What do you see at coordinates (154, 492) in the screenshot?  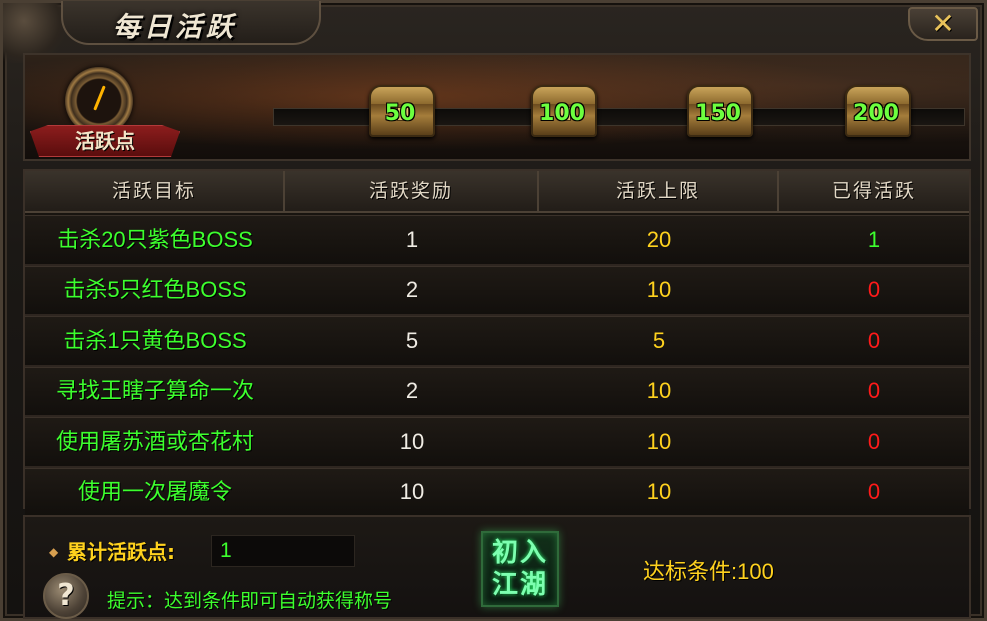 I see `target-cell: 使用一次屠魔令` at bounding box center [154, 492].